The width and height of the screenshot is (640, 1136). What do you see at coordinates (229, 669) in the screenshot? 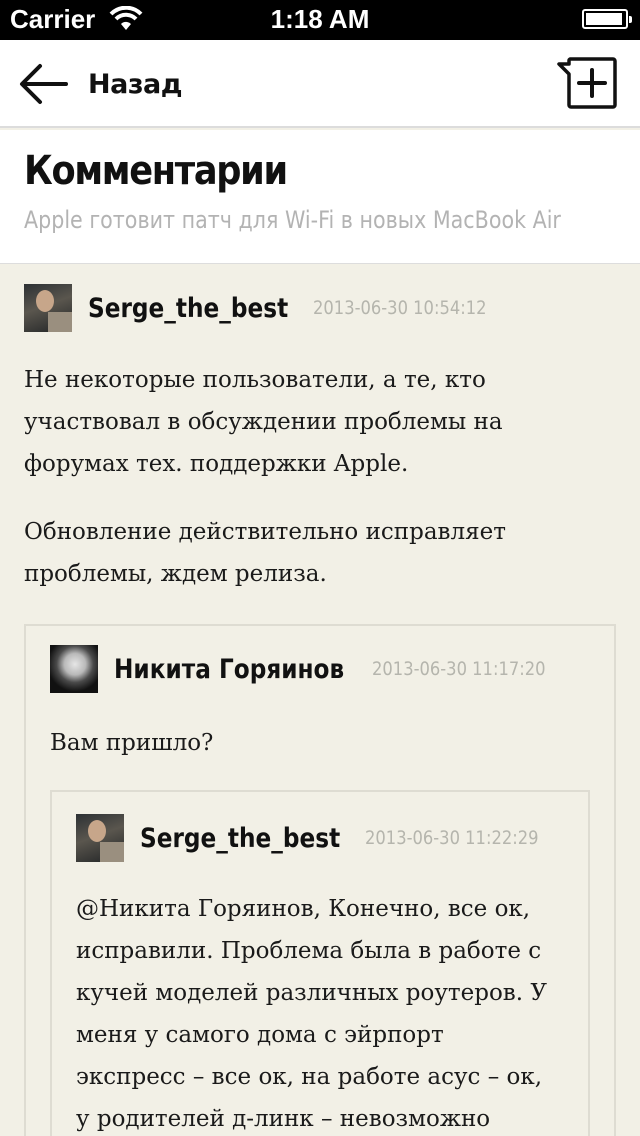
I see `comment-author: Никита Горяинов` at bounding box center [229, 669].